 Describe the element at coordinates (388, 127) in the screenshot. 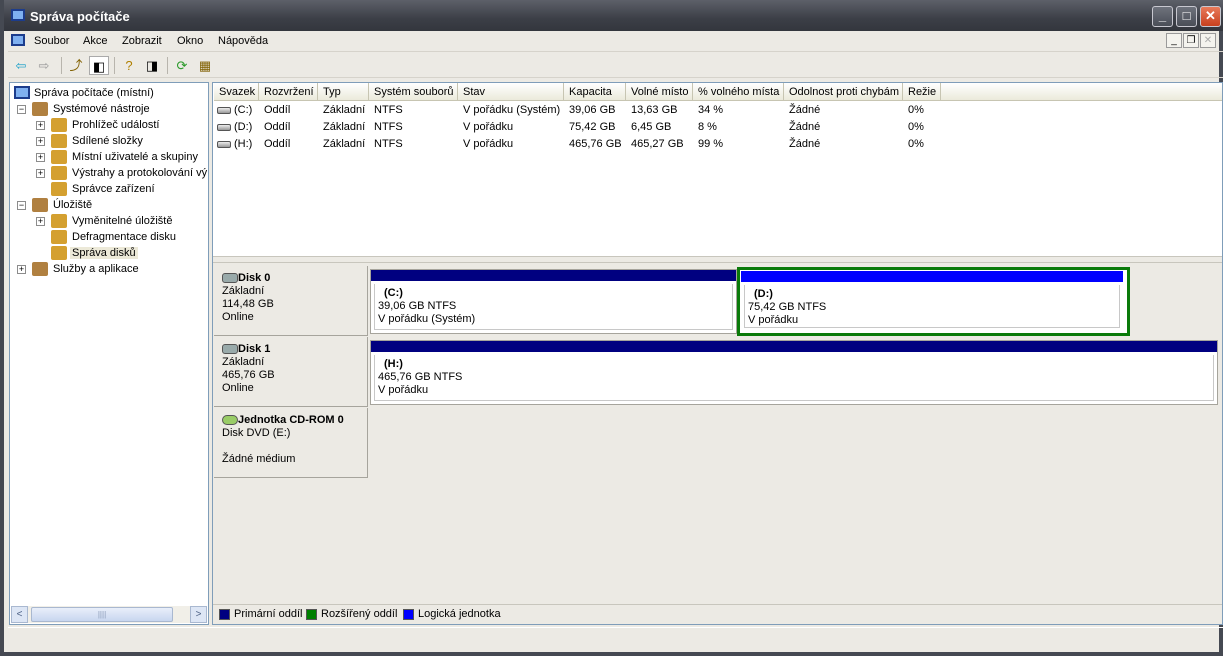

I see `cell-text: NTFS` at that location.